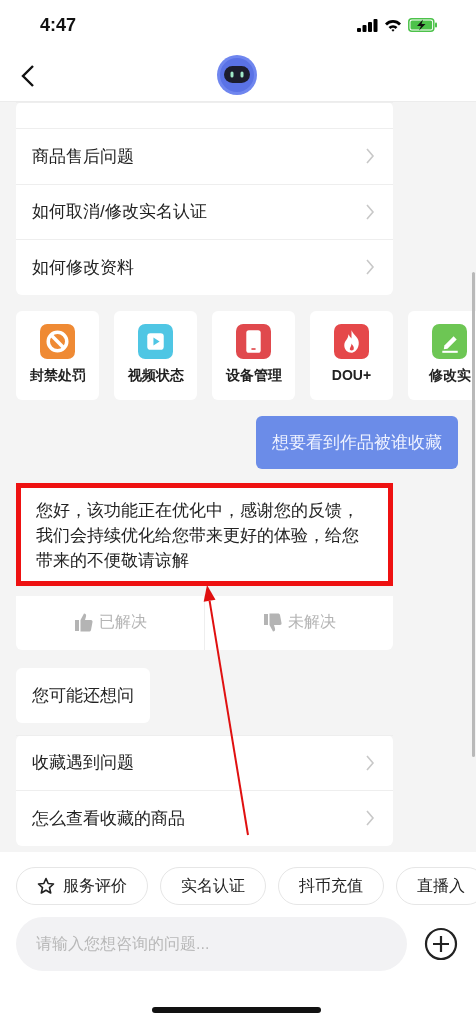 Image resolution: width=476 pixels, height=1019 pixels. What do you see at coordinates (436, 886) in the screenshot?
I see `quick-chip: 直播入` at bounding box center [436, 886].